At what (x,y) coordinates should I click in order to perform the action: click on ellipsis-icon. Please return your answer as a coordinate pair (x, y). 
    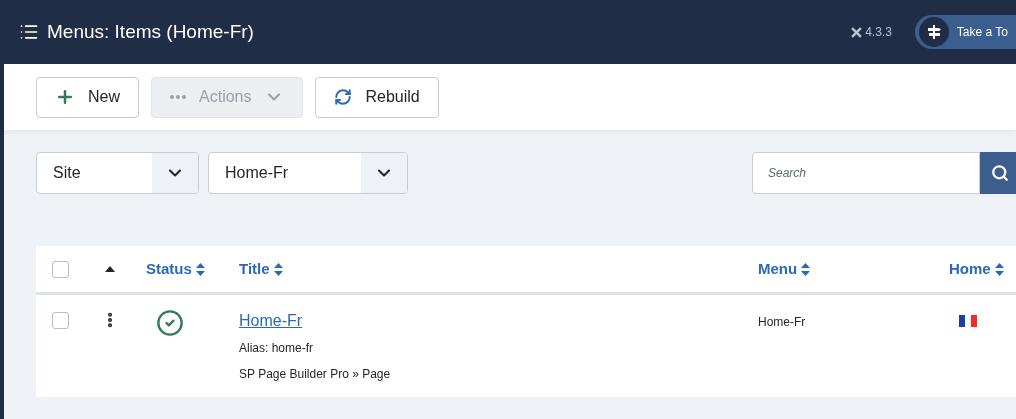
    Looking at the image, I should click on (178, 97).